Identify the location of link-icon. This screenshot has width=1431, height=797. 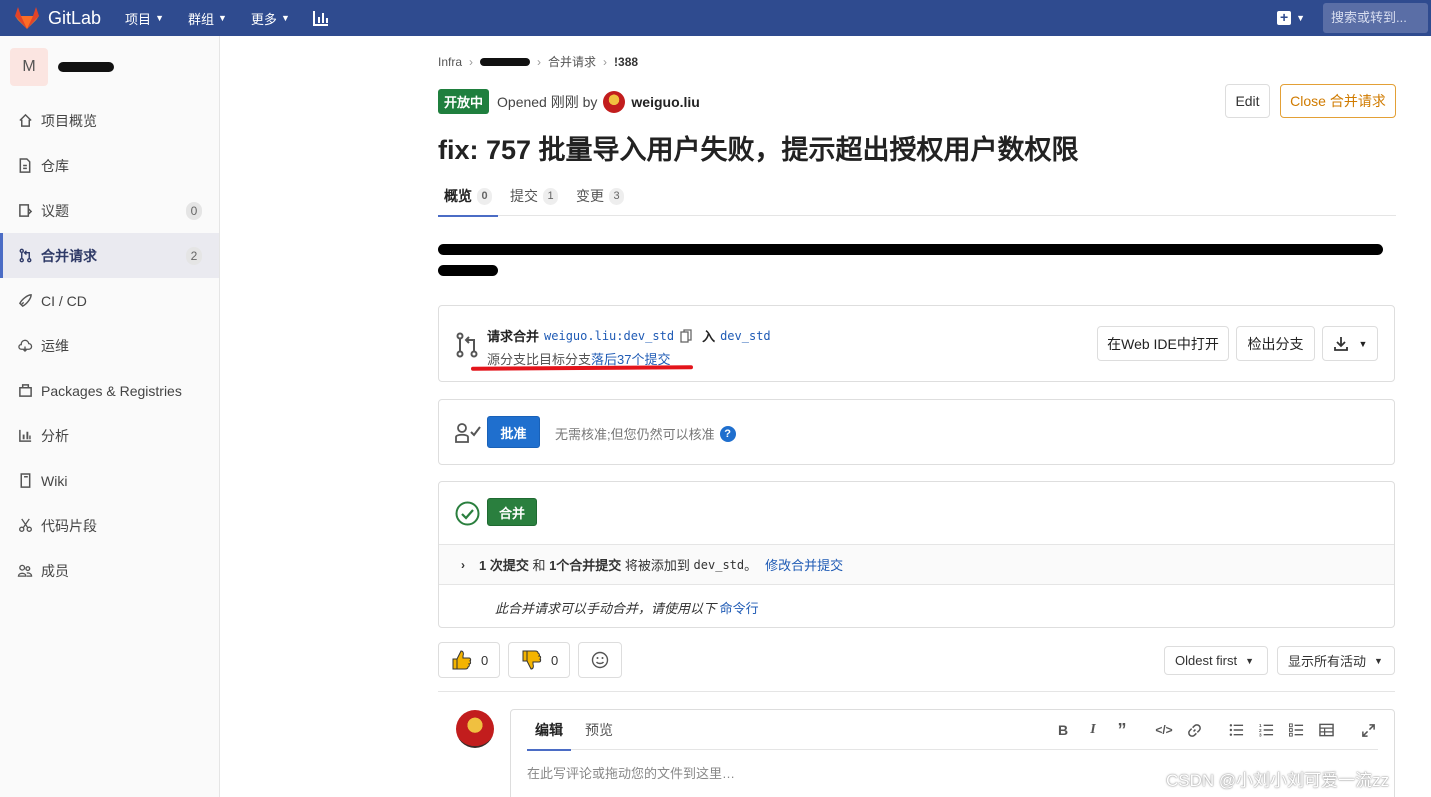
(1194, 730).